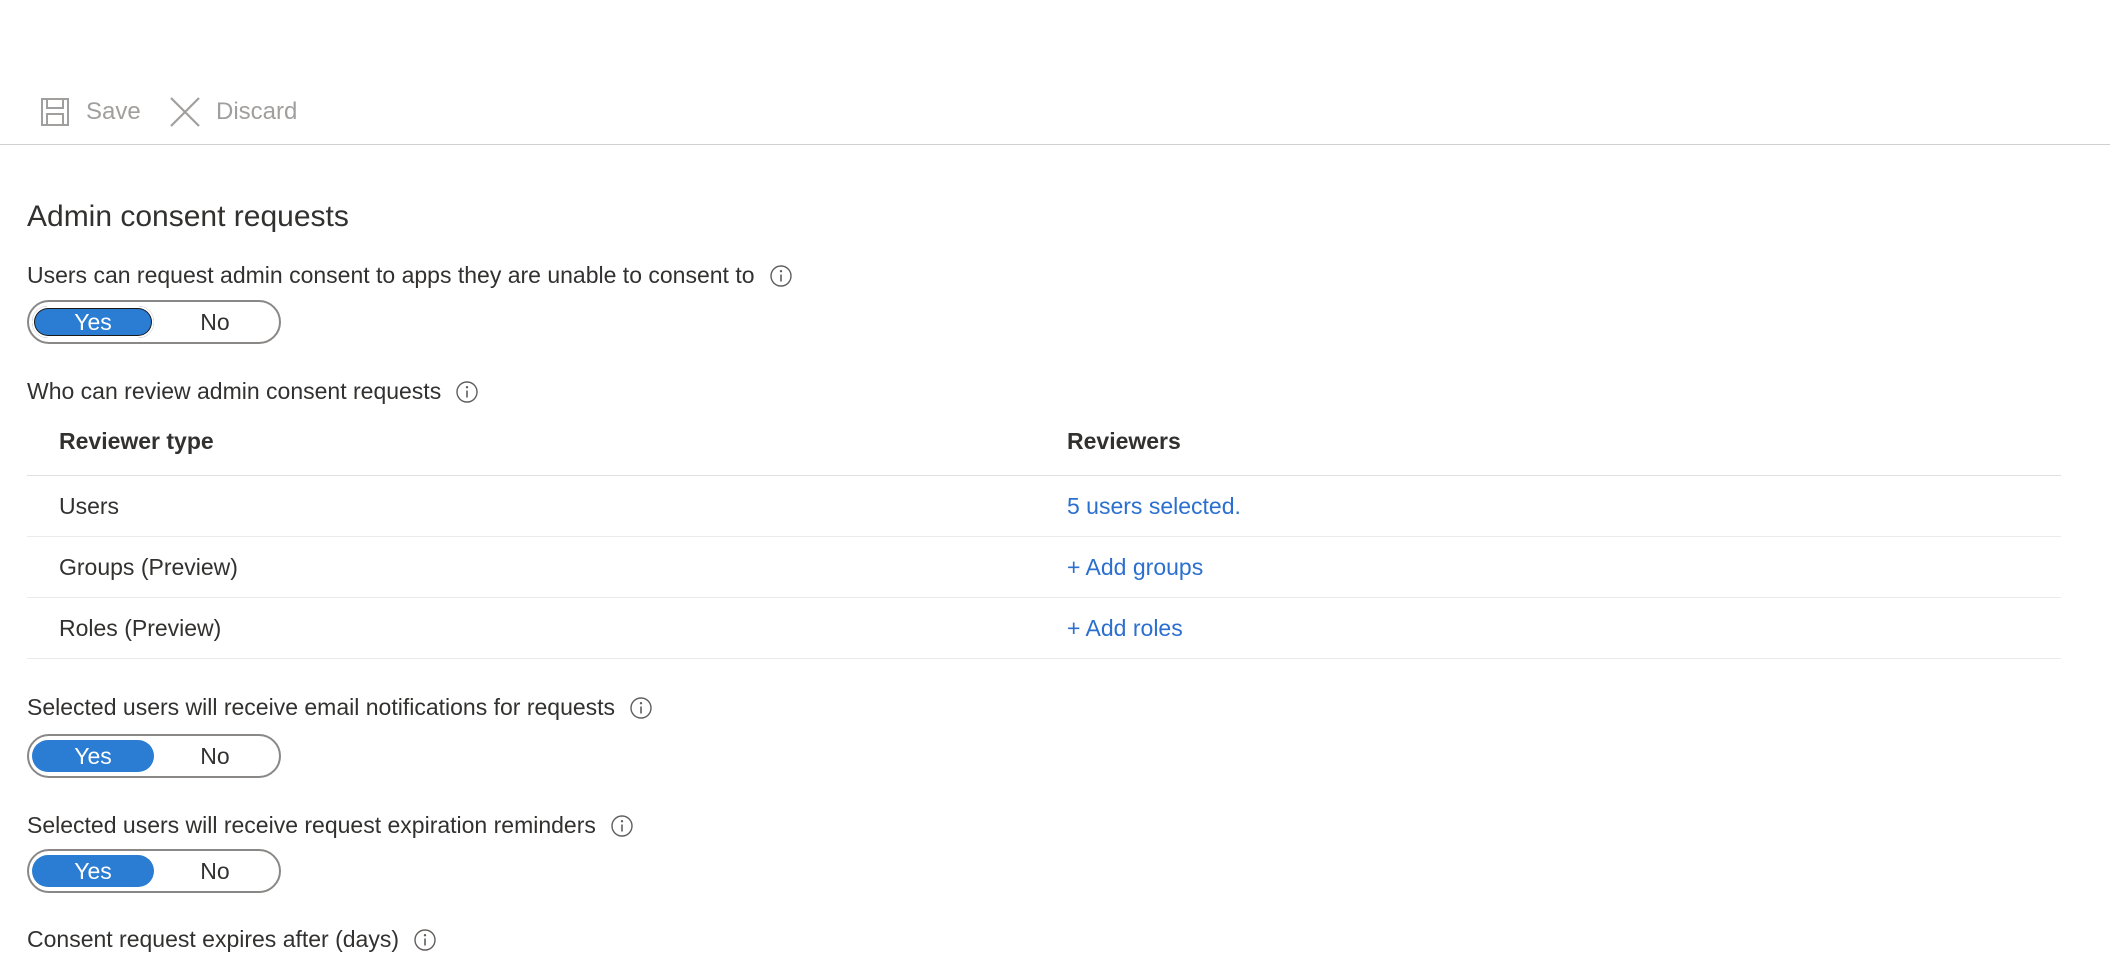  Describe the element at coordinates (136, 441) in the screenshot. I see `column-header-reviewer-type: Reviewer type` at that location.